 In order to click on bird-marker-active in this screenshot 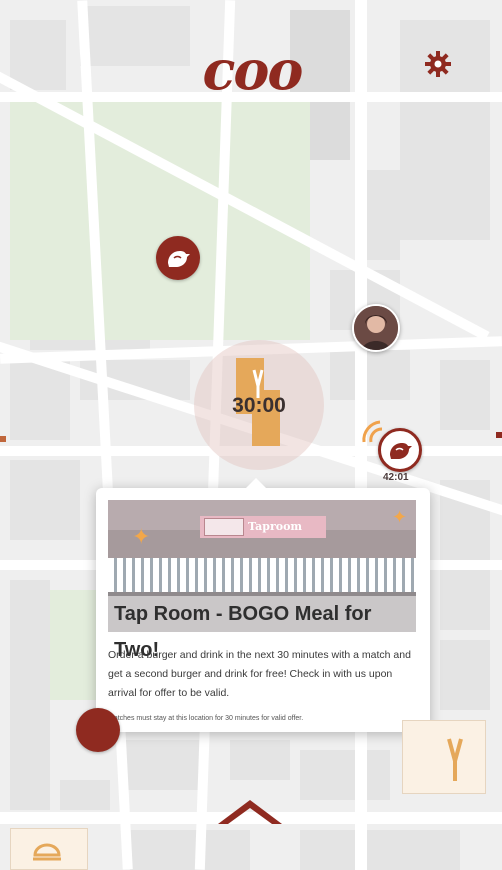, I will do `click(400, 450)`.